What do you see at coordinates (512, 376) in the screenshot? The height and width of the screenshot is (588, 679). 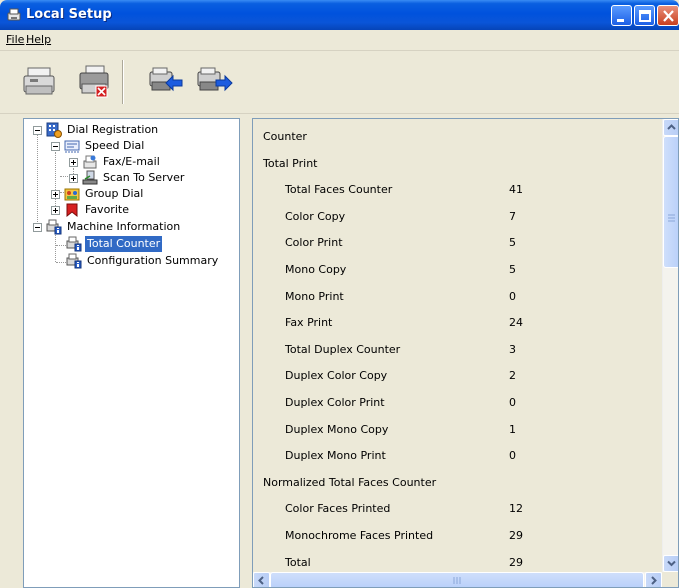 I see `counter-value: 2` at bounding box center [512, 376].